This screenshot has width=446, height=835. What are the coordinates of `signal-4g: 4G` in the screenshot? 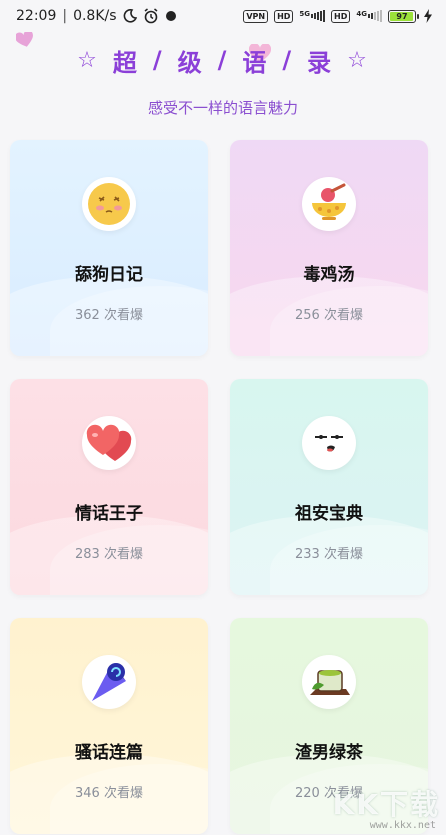 It's located at (369, 16).